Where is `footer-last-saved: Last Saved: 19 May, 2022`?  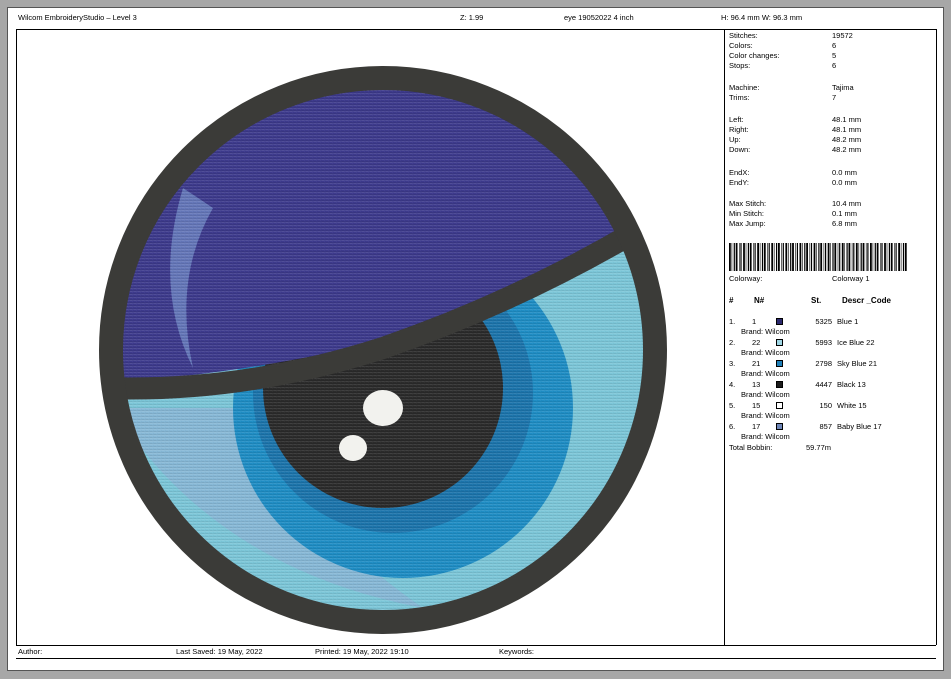
footer-last-saved: Last Saved: 19 May, 2022 is located at coordinates (219, 651).